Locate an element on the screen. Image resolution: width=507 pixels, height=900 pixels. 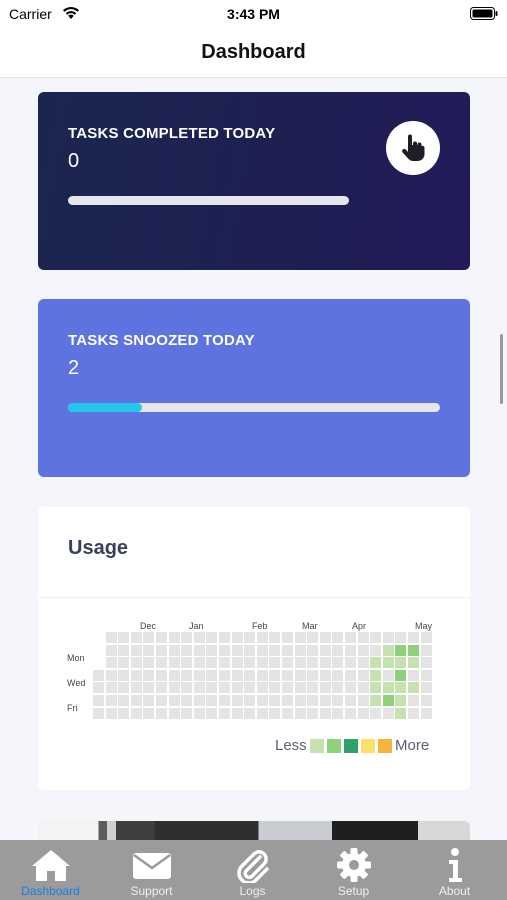
envelope-icon is located at coordinates (152, 866).